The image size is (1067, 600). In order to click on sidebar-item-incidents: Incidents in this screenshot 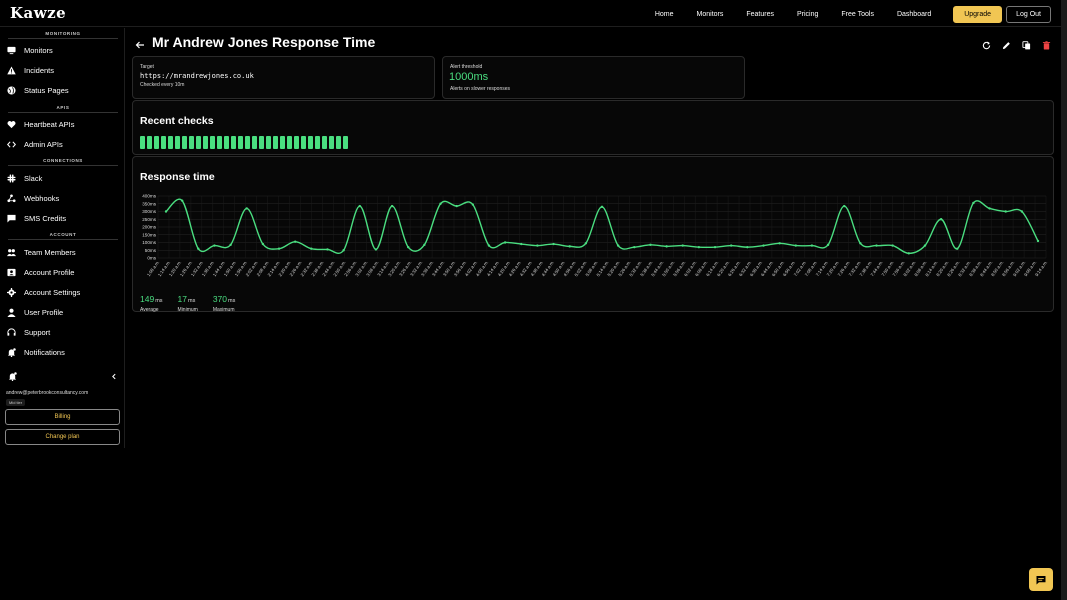, I will do `click(30, 70)`.